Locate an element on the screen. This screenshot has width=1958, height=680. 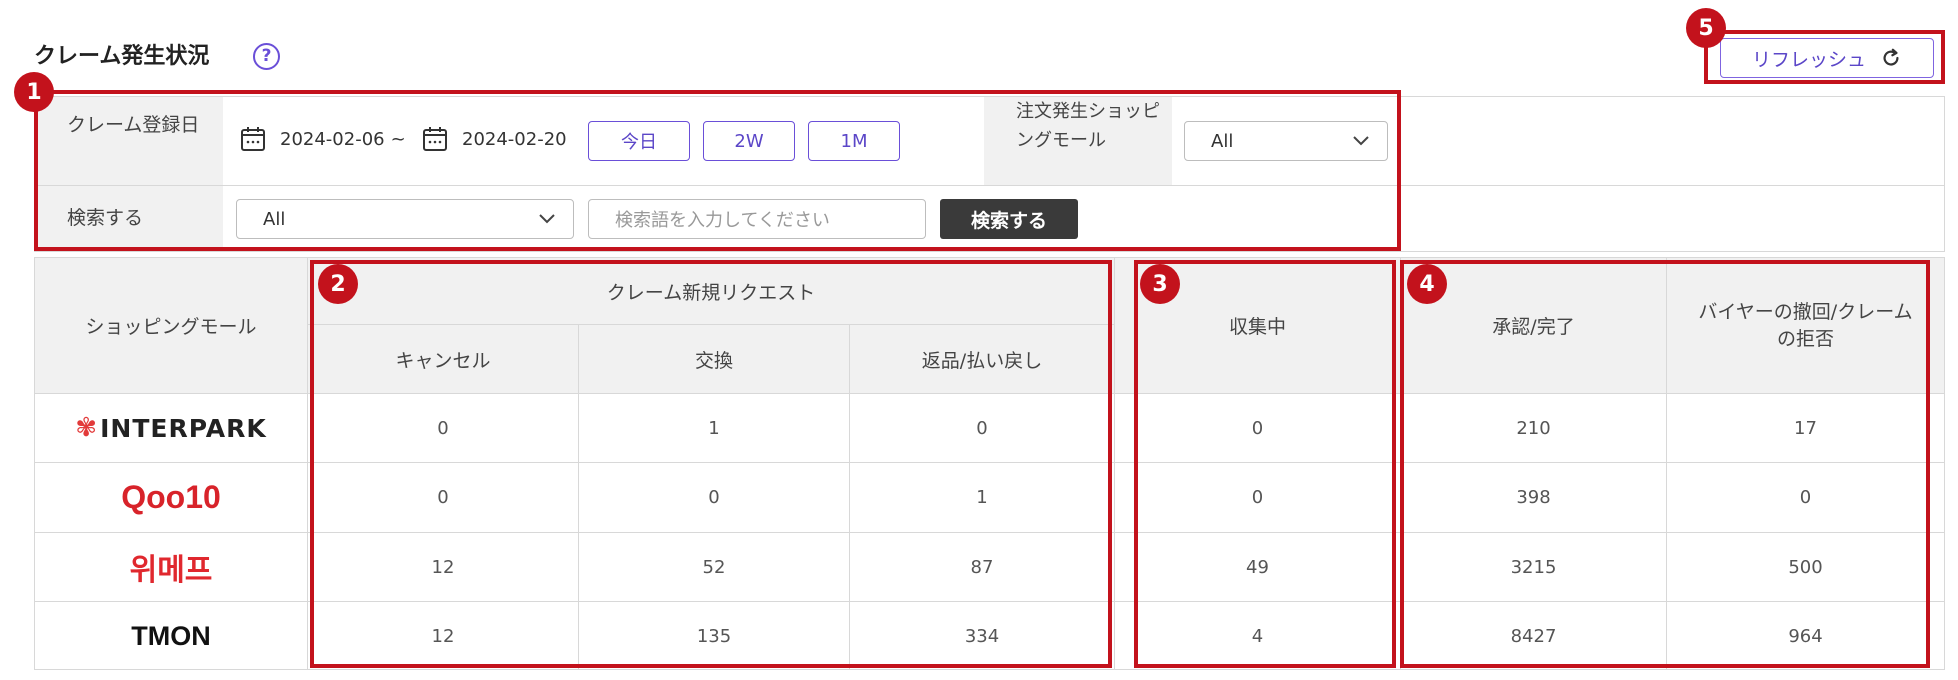
mall-header: ショッピングモール is located at coordinates (171, 325).